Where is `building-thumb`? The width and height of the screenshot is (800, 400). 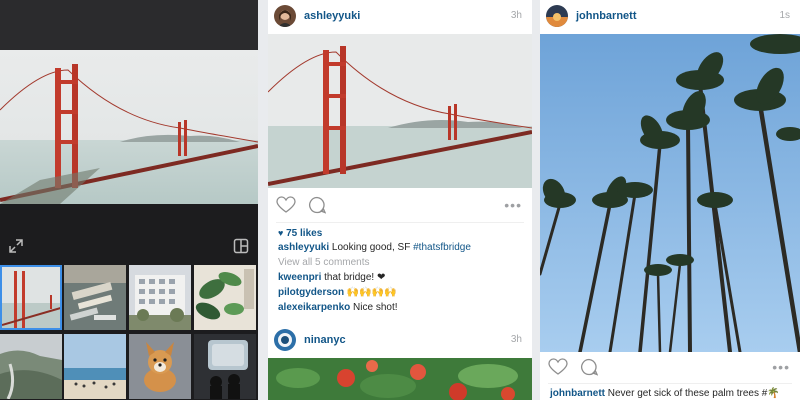 building-thumb is located at coordinates (160, 297).